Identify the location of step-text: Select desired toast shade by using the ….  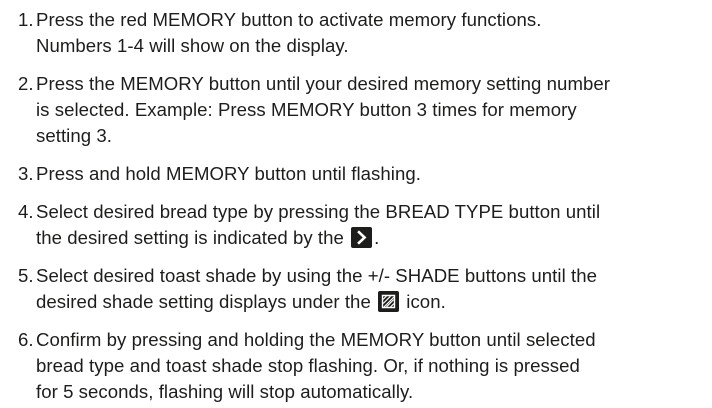
(368, 289).